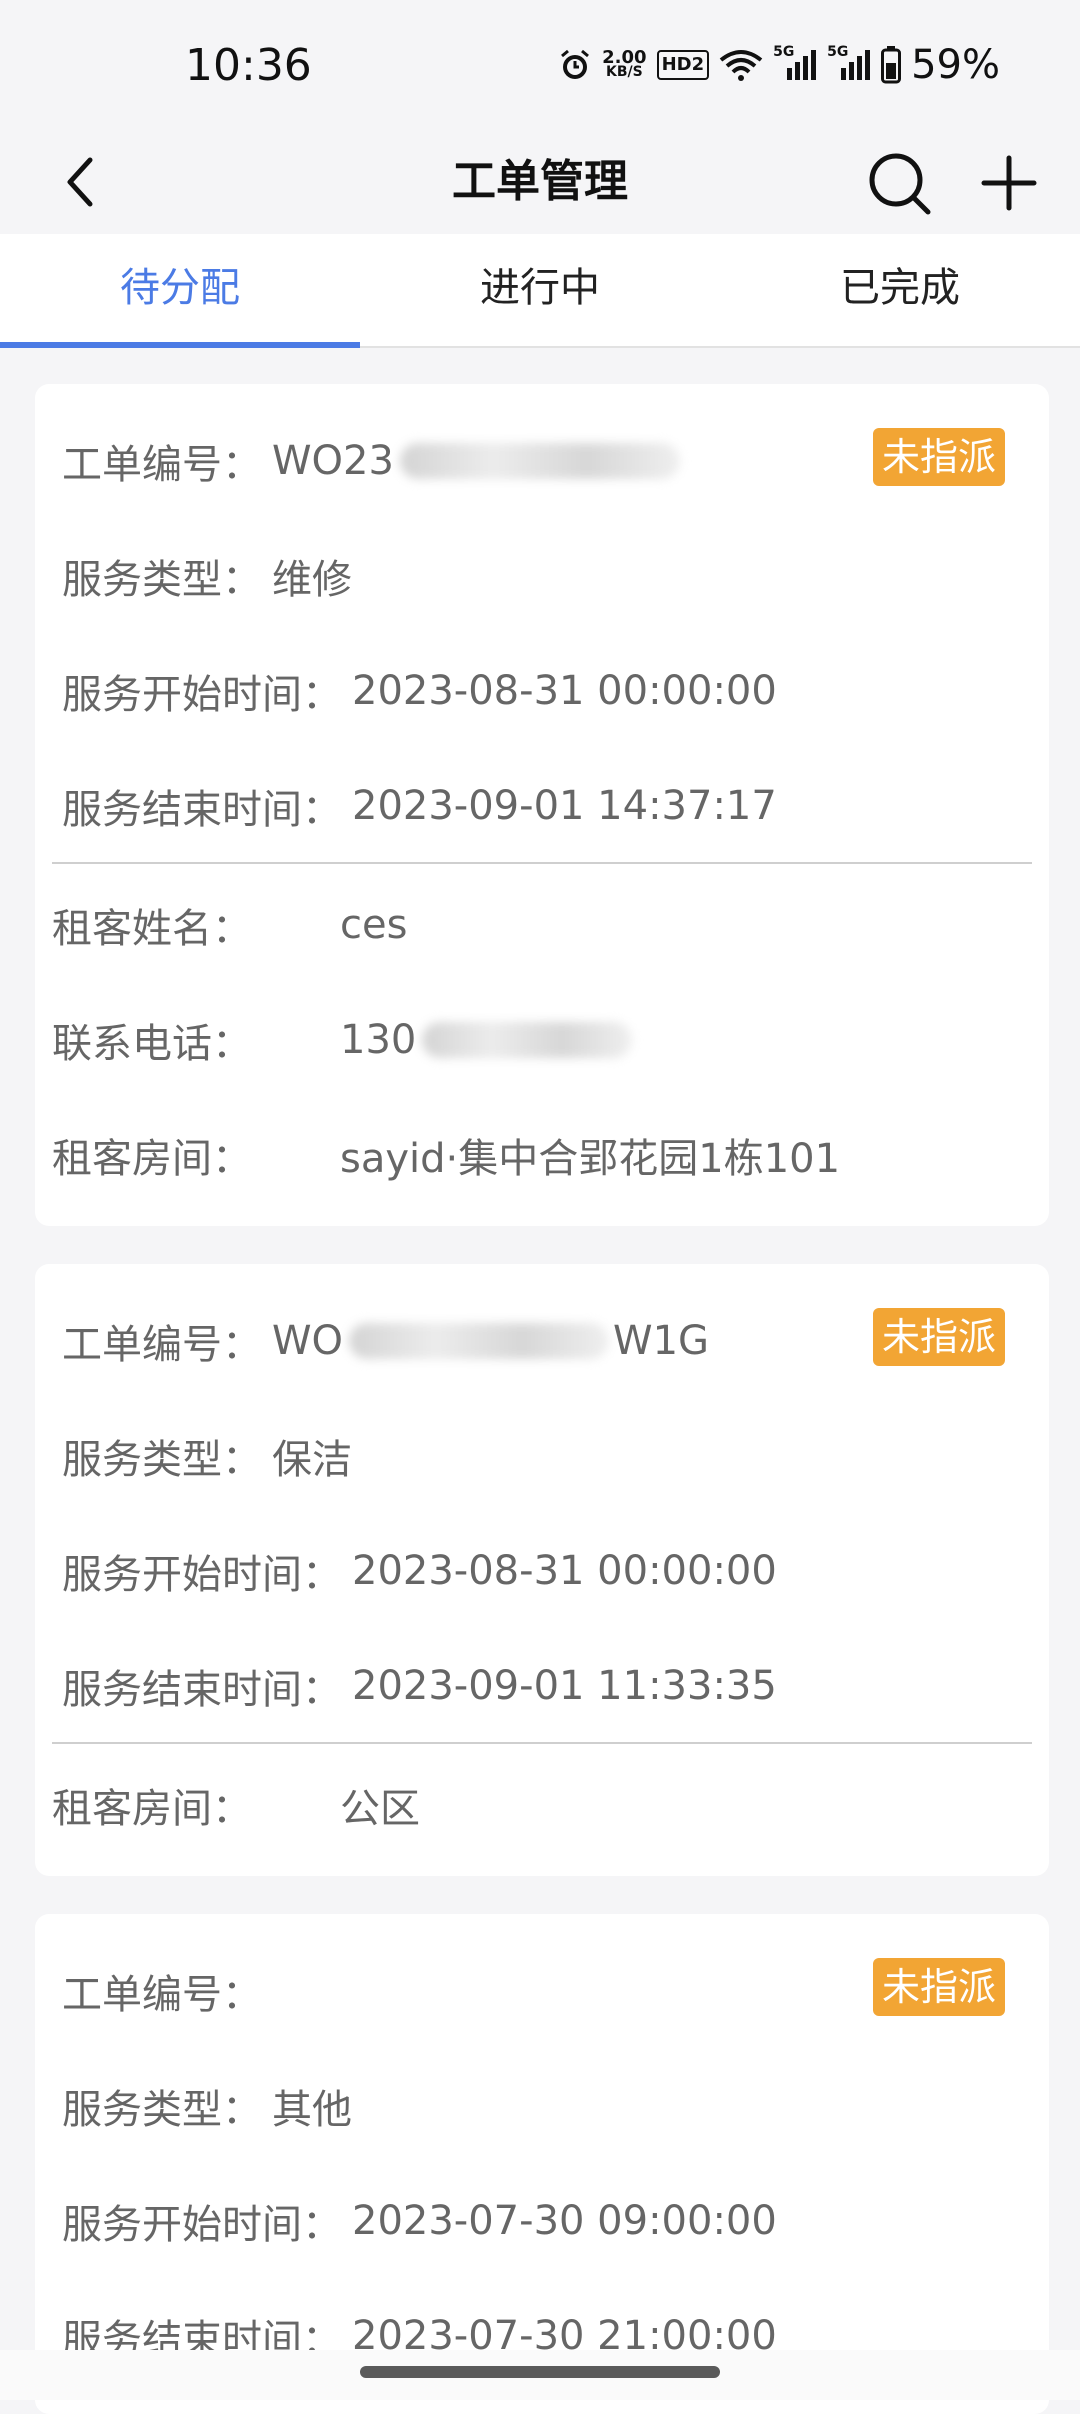 The height and width of the screenshot is (2414, 1080). I want to click on order-no-row: 工单编号：, so click(162, 1991).